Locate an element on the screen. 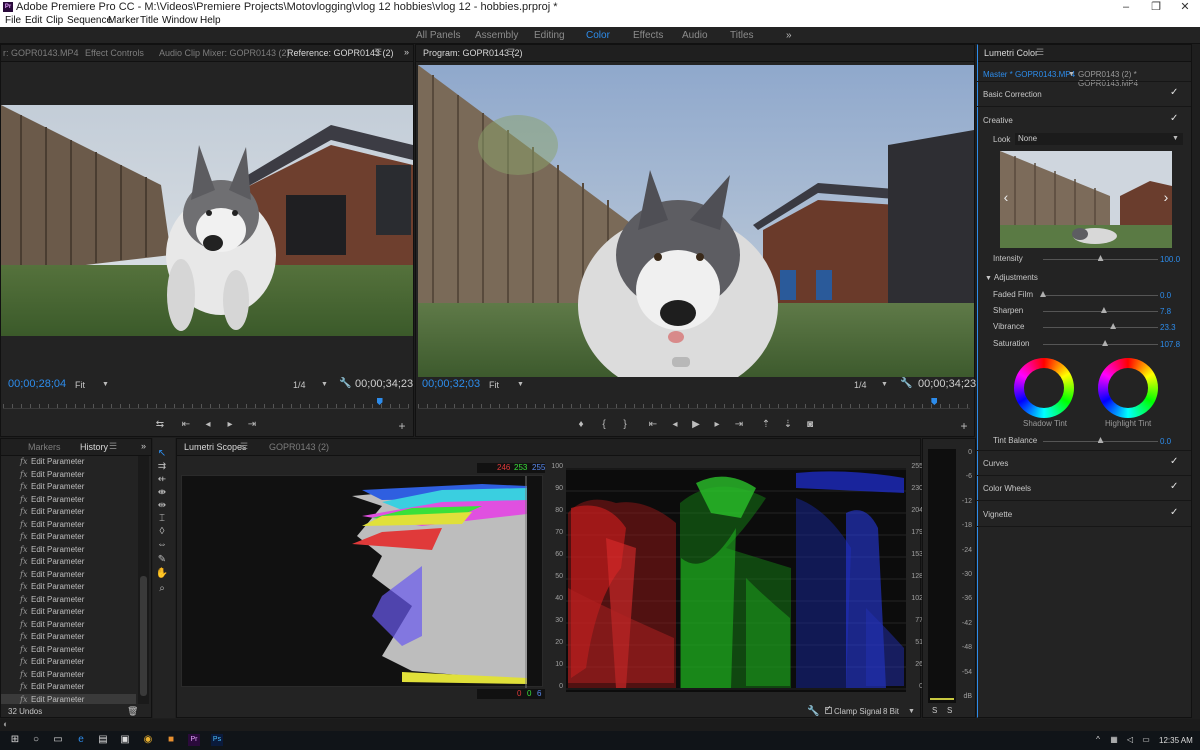 This screenshot has width=1200, height=750. workspace-audio: Audio is located at coordinates (695, 35).